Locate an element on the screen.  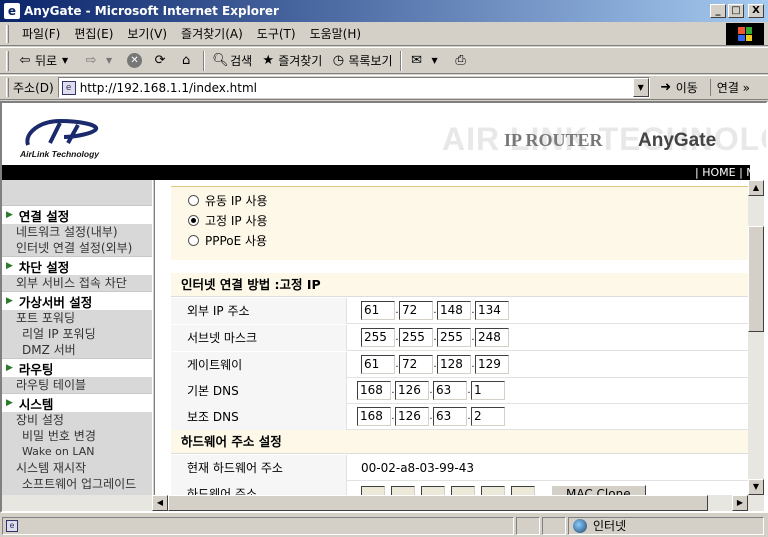
scroll-left-icon: ◀ is located at coordinates (160, 503).